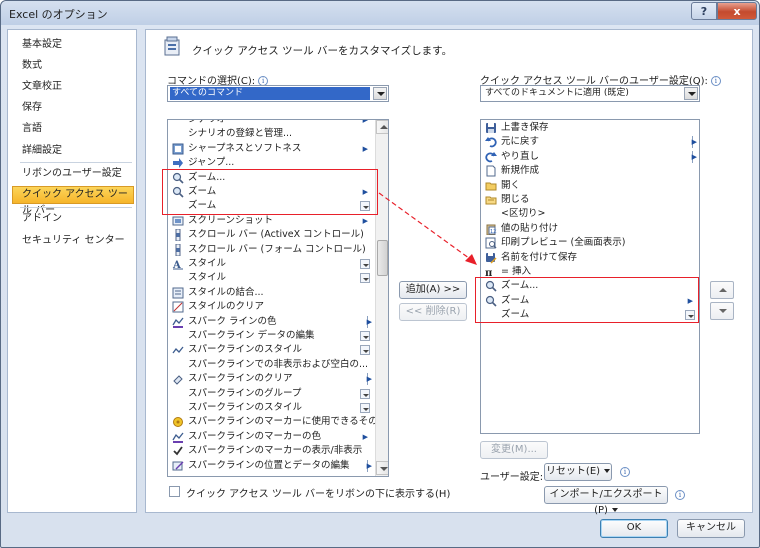  I want to click on list-item-label: やり直し, so click(520, 156).